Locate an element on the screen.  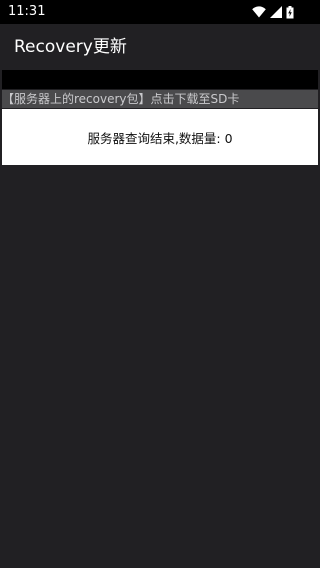
list-item-download-hint: 【服务器上的recovery包】点击下载至SD卡 is located at coordinates (160, 99).